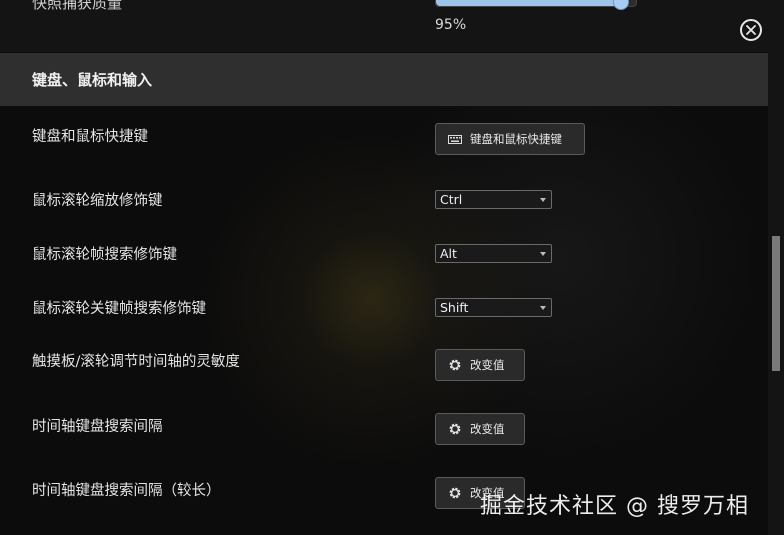 This screenshot has width=784, height=535. What do you see at coordinates (493, 199) in the screenshot?
I see `zoom-modifier-select: Ctrl` at bounding box center [493, 199].